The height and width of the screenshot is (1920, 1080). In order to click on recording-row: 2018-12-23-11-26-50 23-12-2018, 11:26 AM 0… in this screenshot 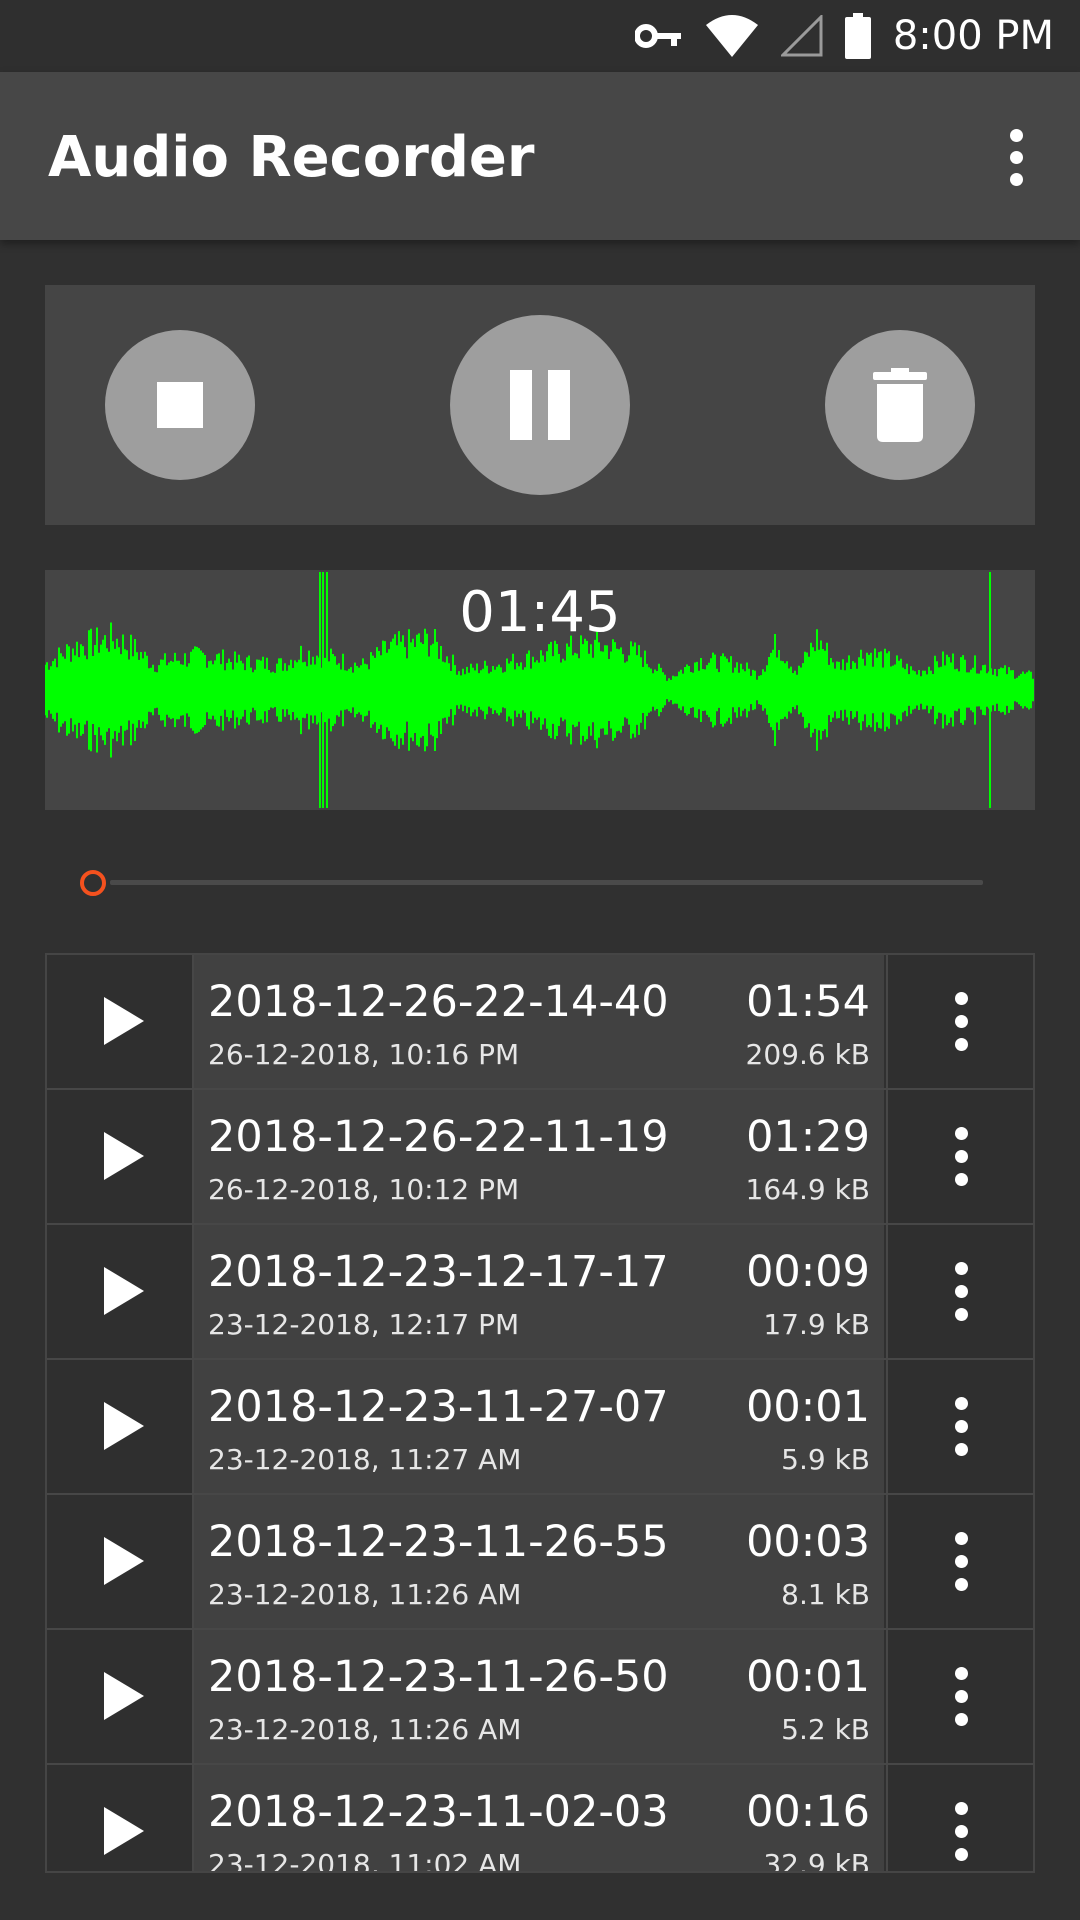, I will do `click(540, 1697)`.